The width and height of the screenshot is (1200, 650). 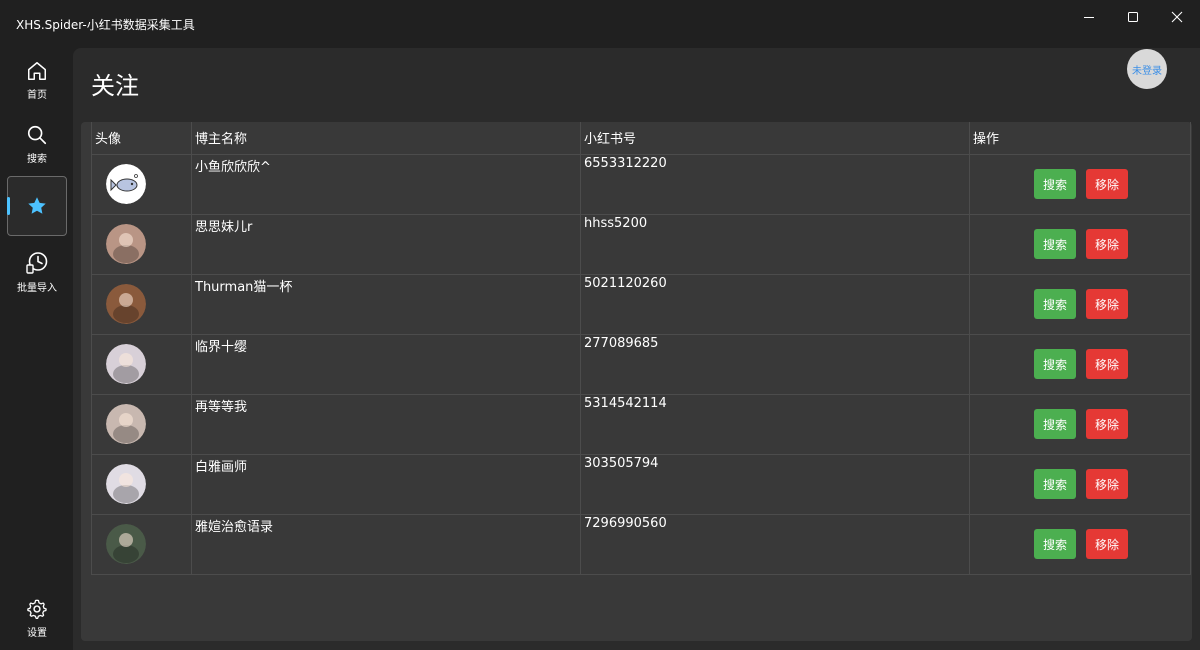 I want to click on table-header-row: 头像 博主名称 小红书号 操作, so click(x=641, y=138).